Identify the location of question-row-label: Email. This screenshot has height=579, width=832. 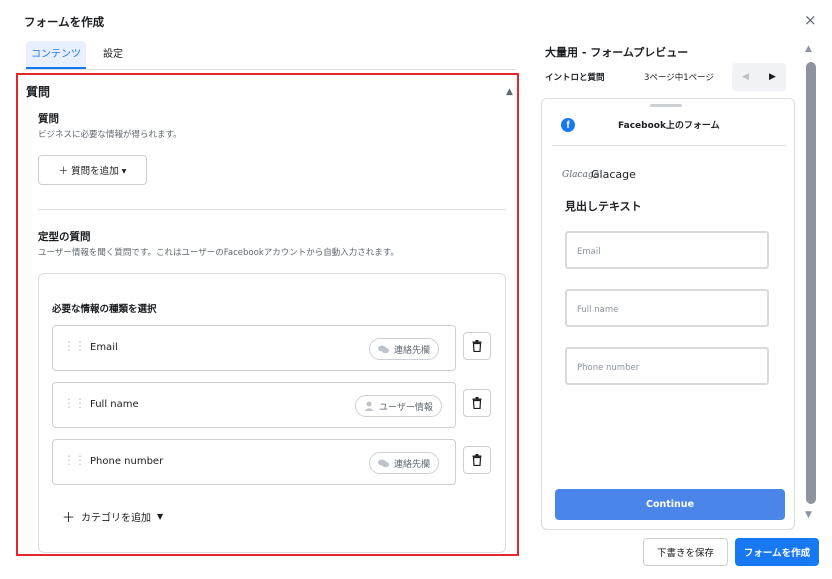
(104, 347).